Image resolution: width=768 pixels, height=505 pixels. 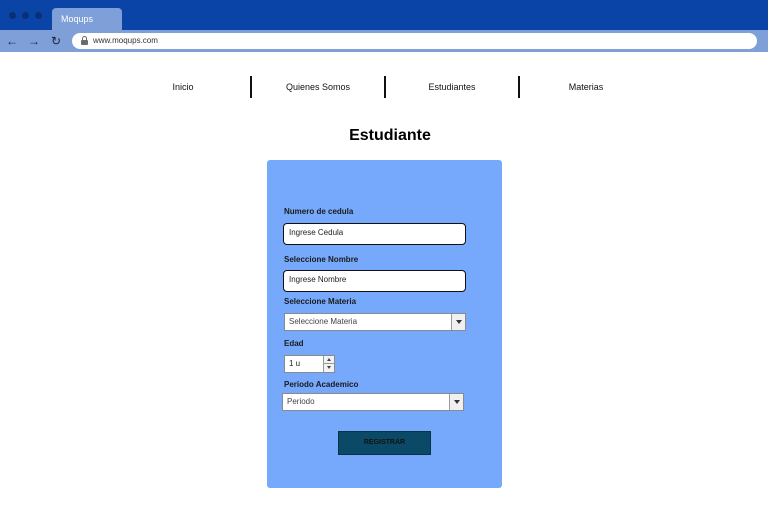 What do you see at coordinates (414, 41) in the screenshot?
I see `url-field: www.moqups.com` at bounding box center [414, 41].